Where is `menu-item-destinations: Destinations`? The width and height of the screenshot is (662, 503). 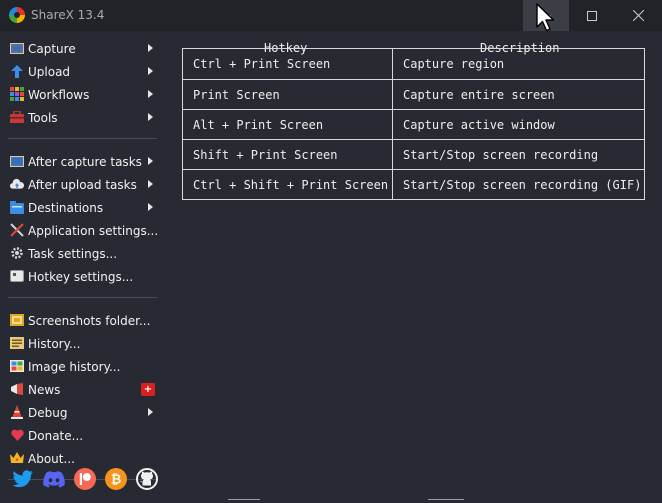 menu-item-destinations: Destinations is located at coordinates (81, 207).